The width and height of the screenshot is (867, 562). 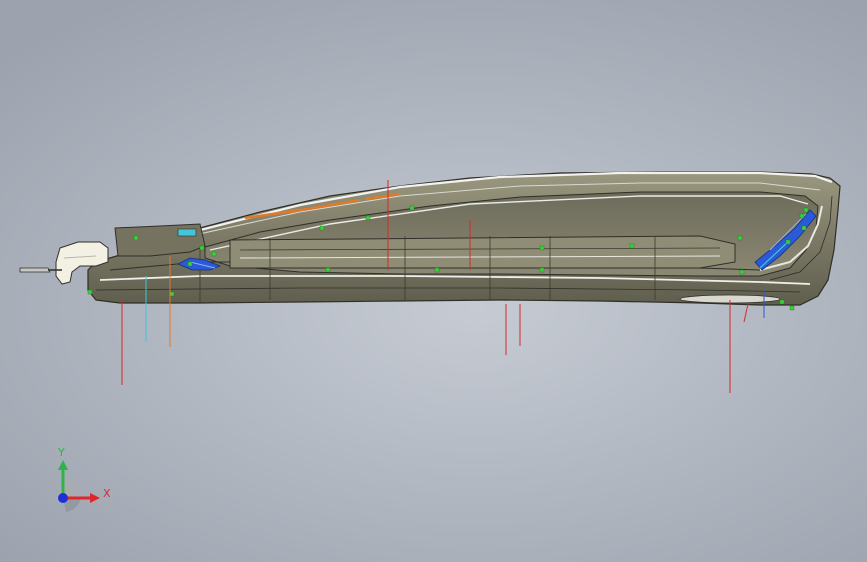 What do you see at coordinates (61, 452) in the screenshot?
I see `y-axis-label: Y` at bounding box center [61, 452].